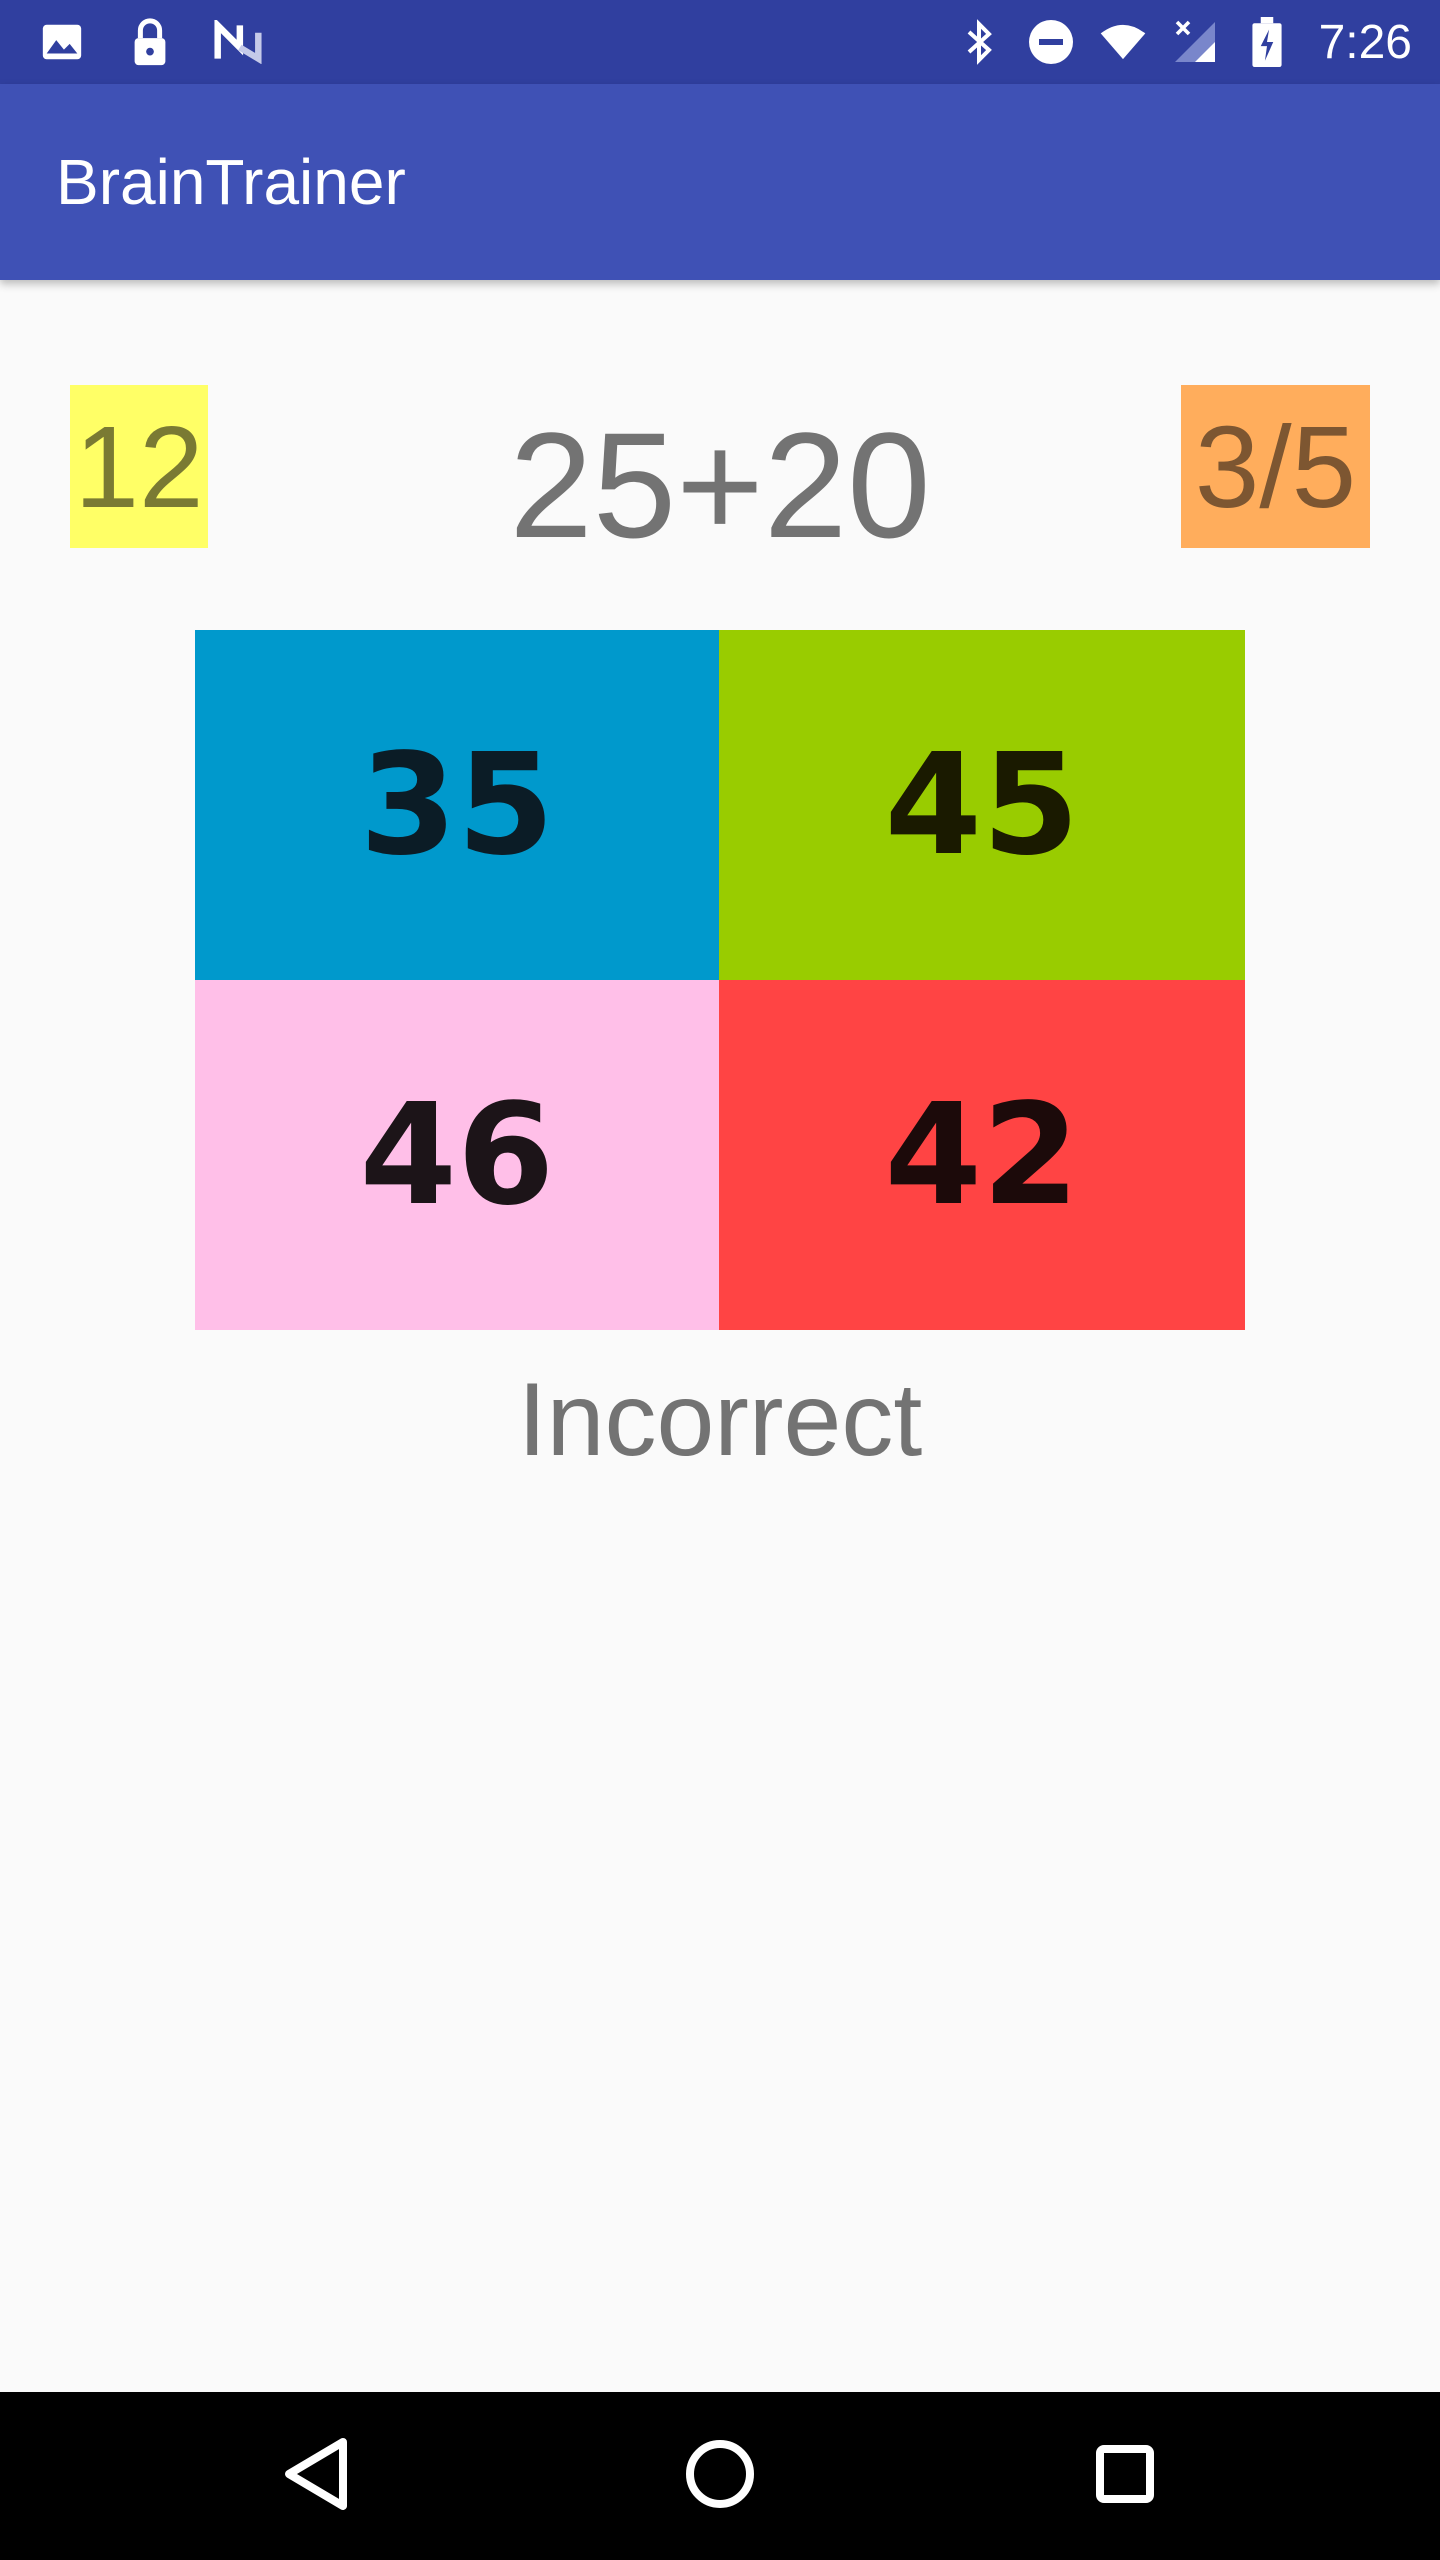 Image resolution: width=1440 pixels, height=2560 pixels. What do you see at coordinates (1267, 42) in the screenshot?
I see `battery-icon` at bounding box center [1267, 42].